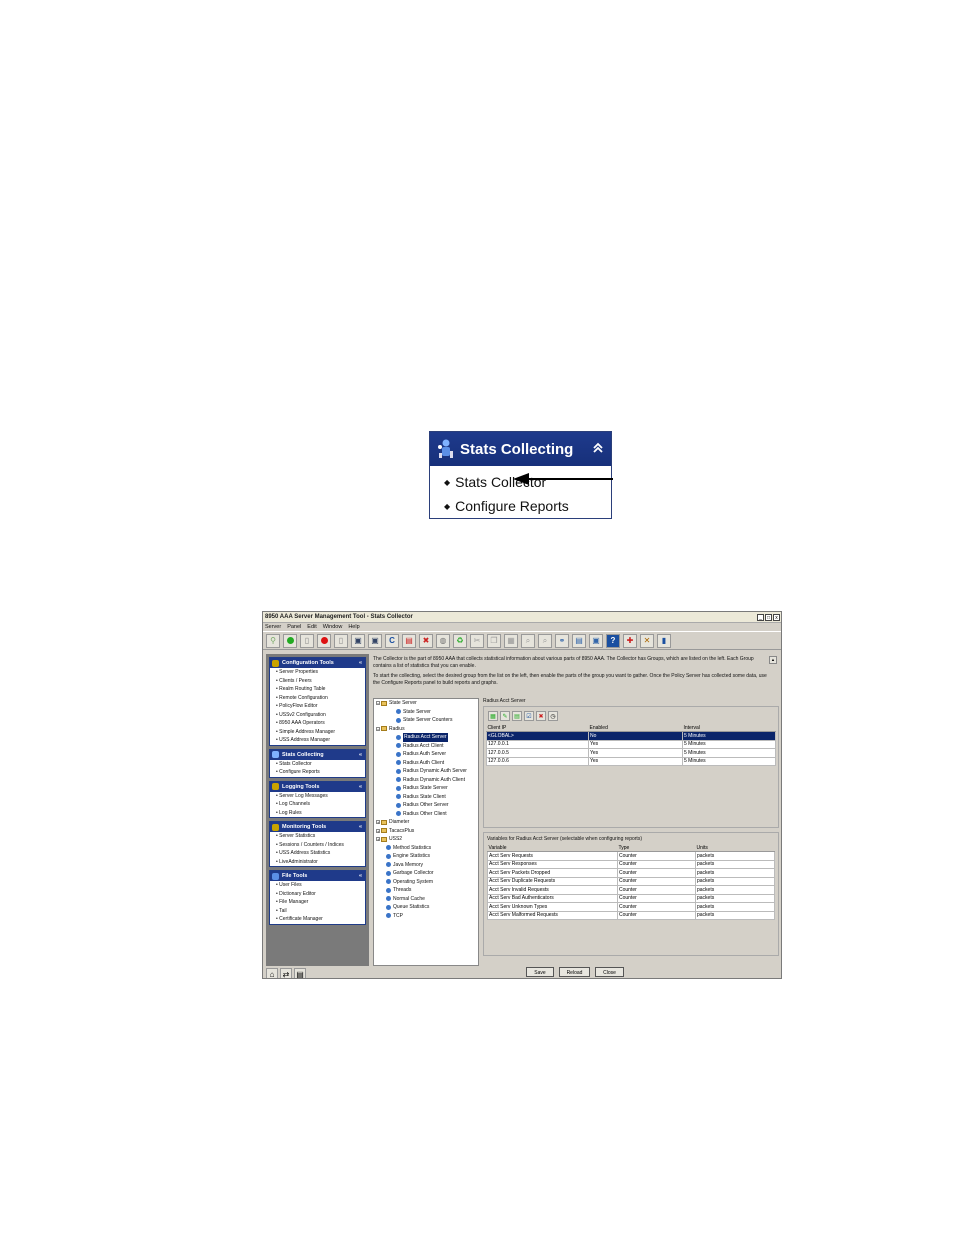 Image resolution: width=954 pixels, height=1235 pixels. What do you see at coordinates (579, 640) in the screenshot?
I see `options-icon: ▤` at bounding box center [579, 640].